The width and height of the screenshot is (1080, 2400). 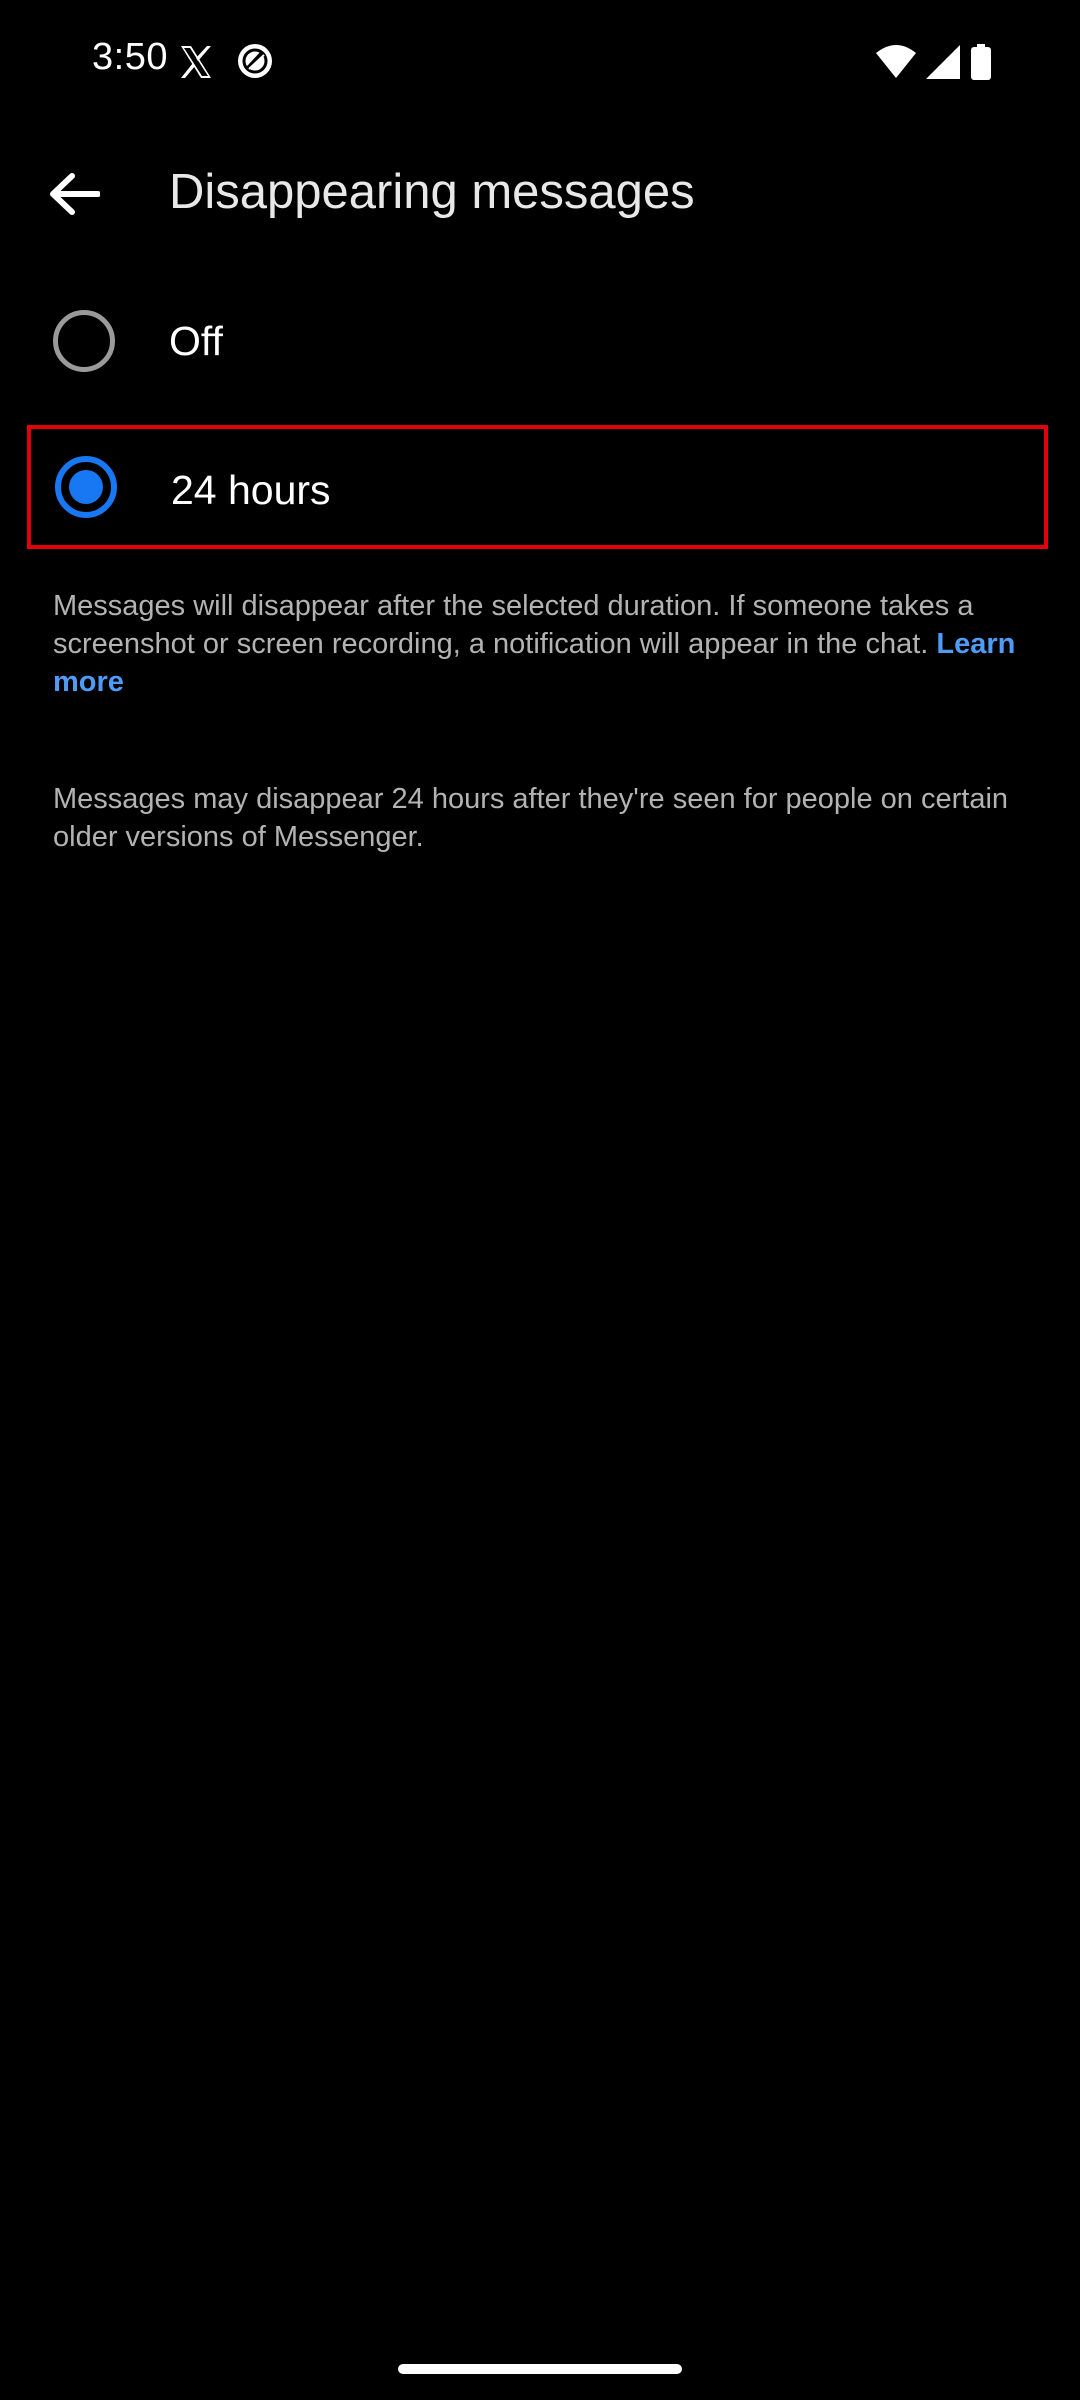 What do you see at coordinates (943, 62) in the screenshot?
I see `signal-icon` at bounding box center [943, 62].